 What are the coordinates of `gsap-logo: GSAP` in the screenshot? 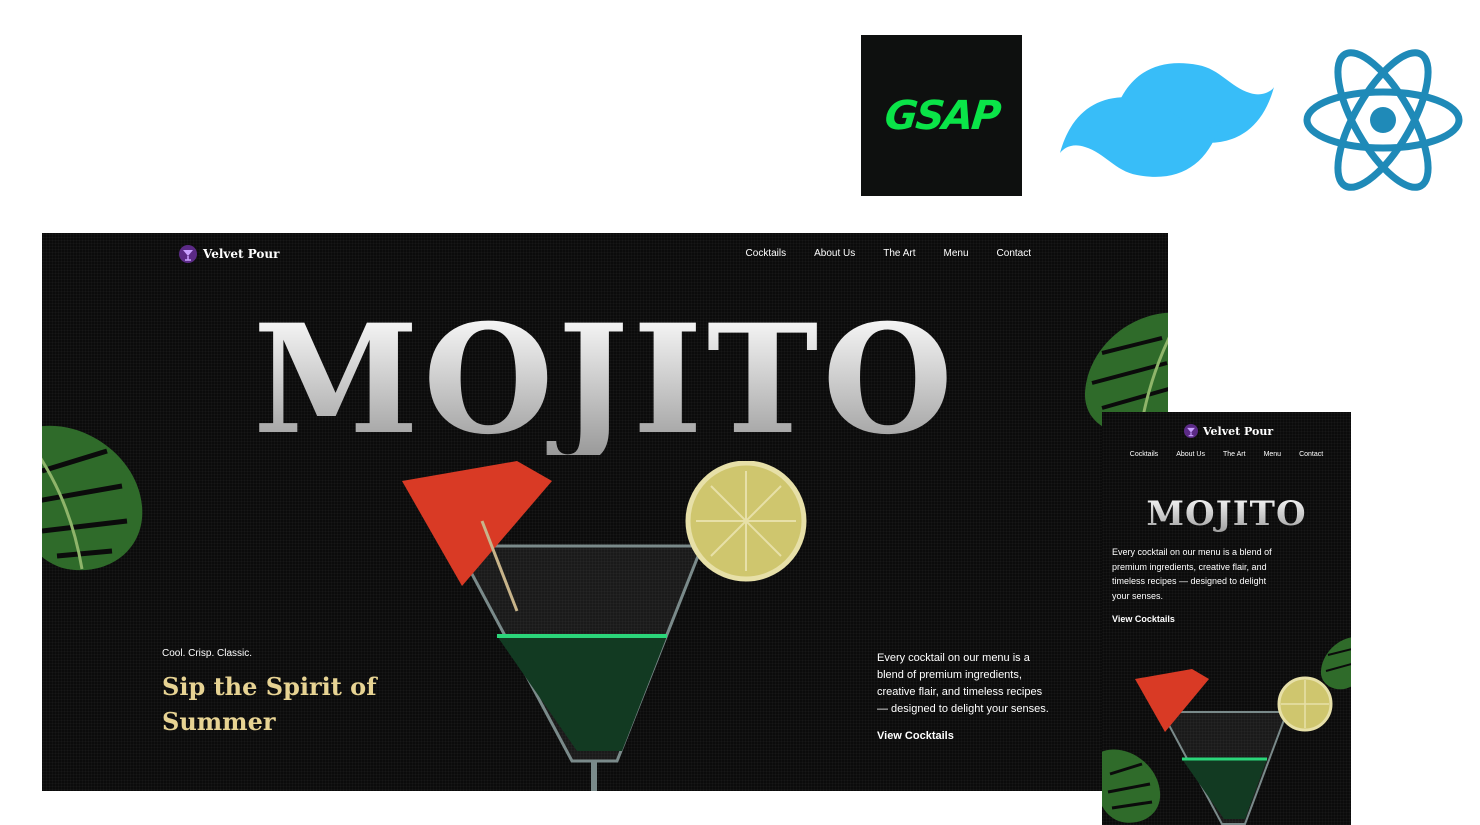 It's located at (941, 115).